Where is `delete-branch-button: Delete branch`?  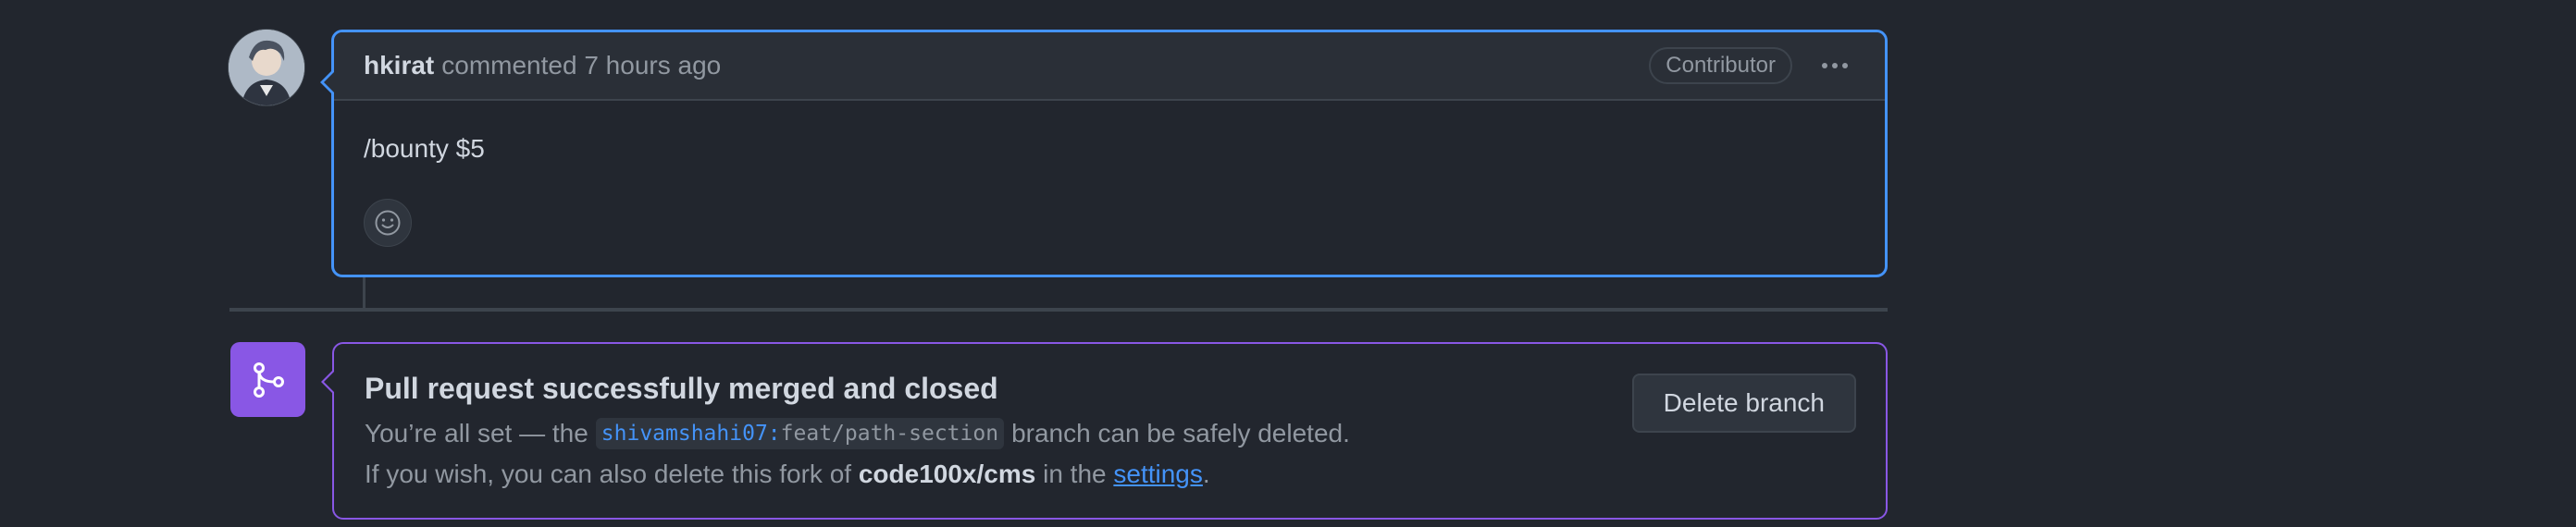
delete-branch-button: Delete branch is located at coordinates (1743, 403).